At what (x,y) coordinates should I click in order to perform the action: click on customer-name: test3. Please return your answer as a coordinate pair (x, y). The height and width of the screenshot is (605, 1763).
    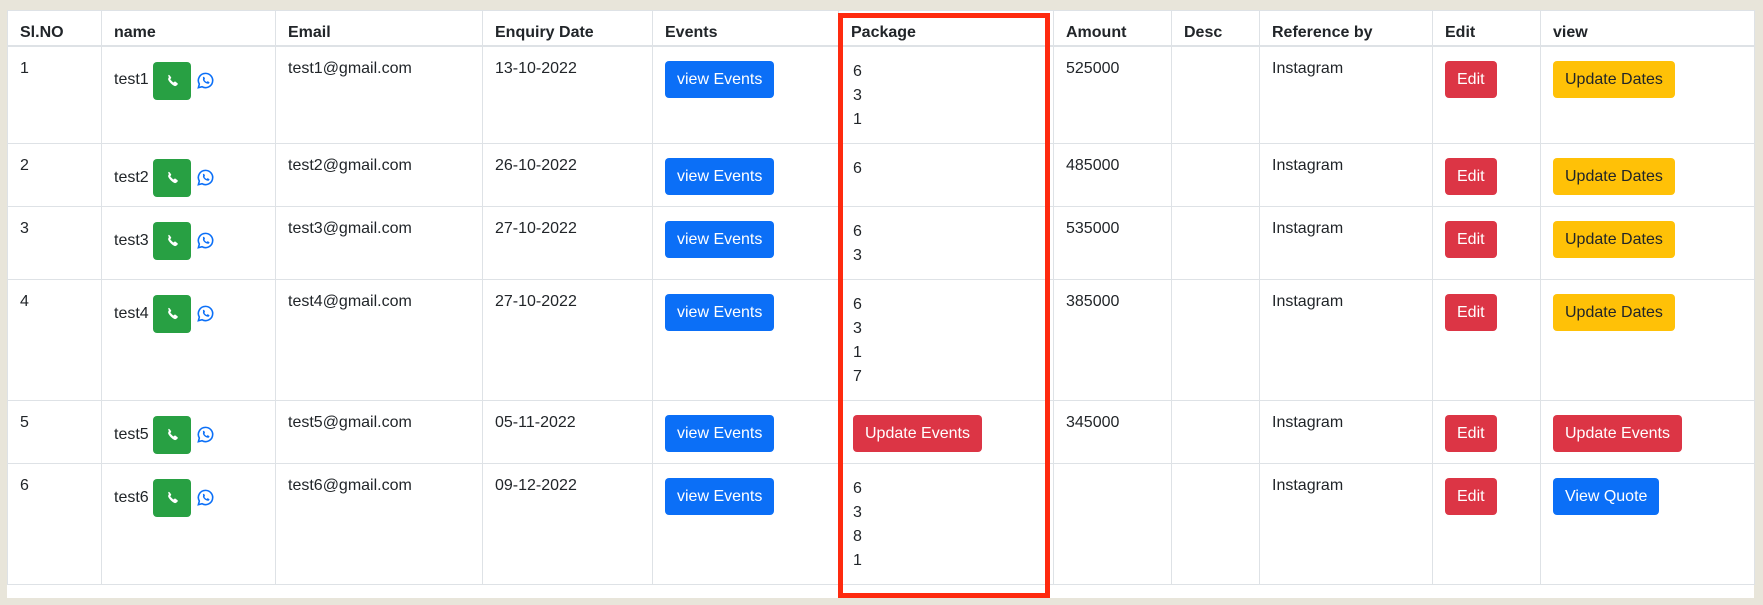
    Looking at the image, I should click on (131, 240).